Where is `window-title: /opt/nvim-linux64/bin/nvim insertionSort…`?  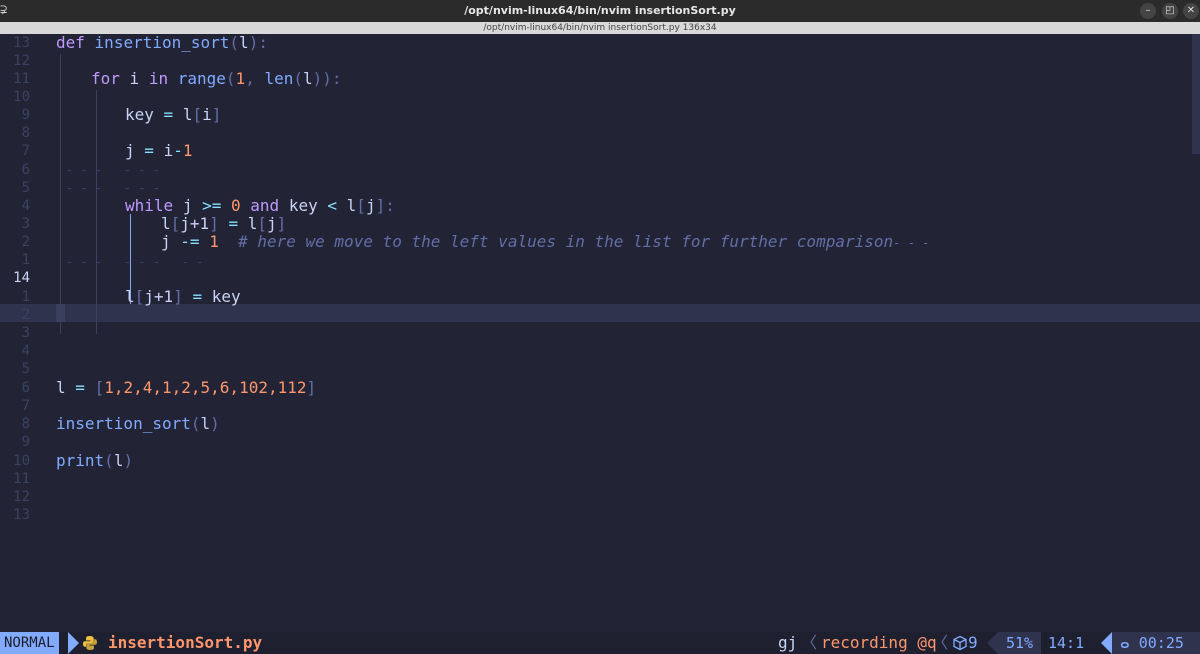
window-title: /opt/nvim-linux64/bin/nvim insertionSort… is located at coordinates (600, 10).